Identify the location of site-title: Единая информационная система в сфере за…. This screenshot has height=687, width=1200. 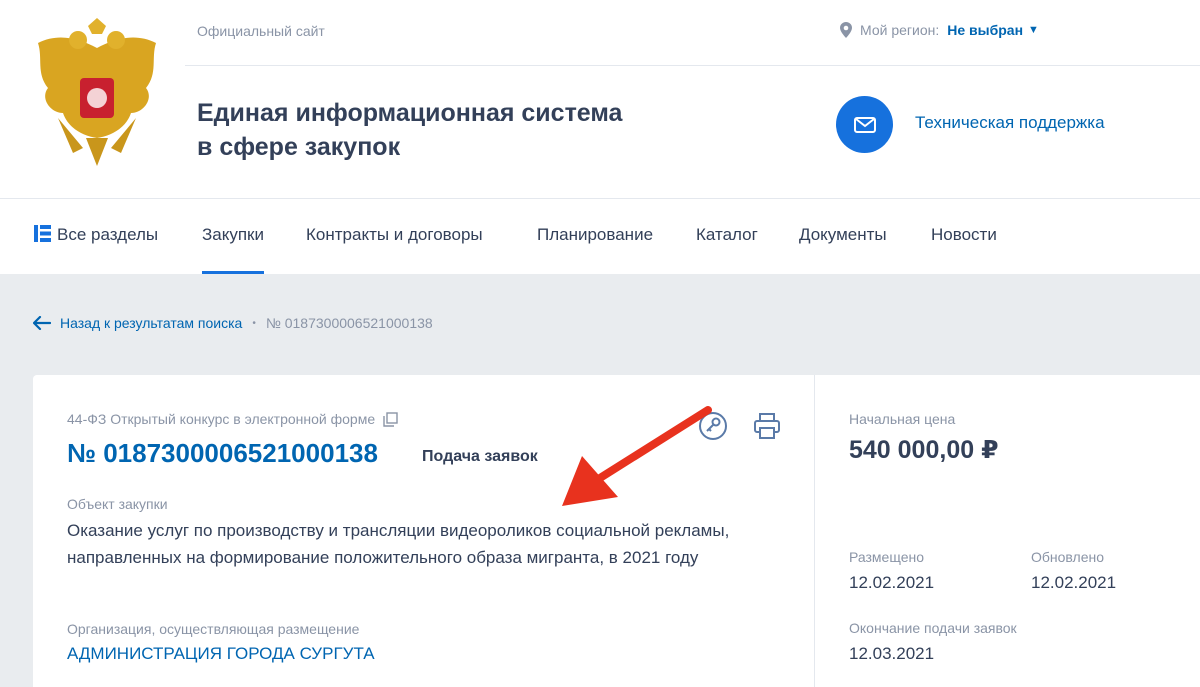
(409, 130).